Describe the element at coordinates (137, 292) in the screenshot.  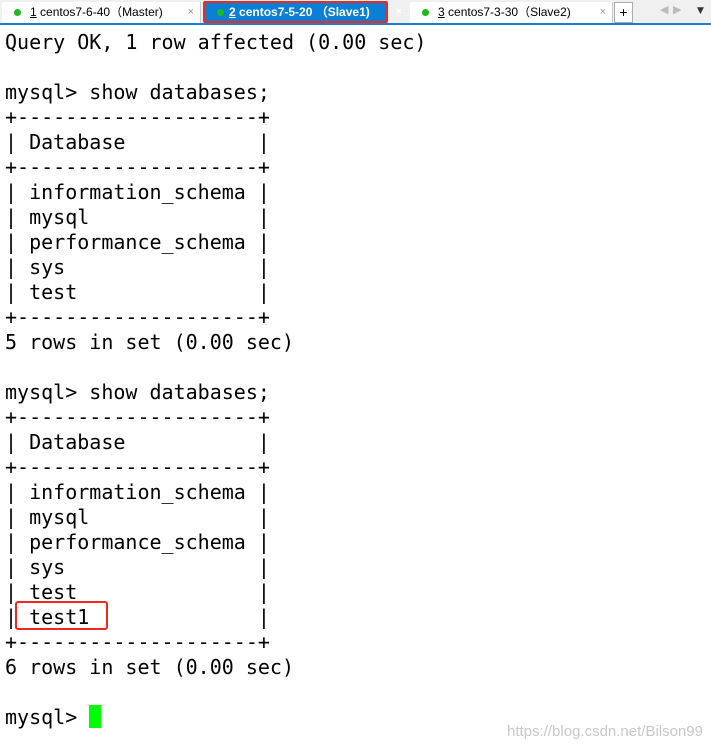
I see `terminal-line: | test |` at that location.